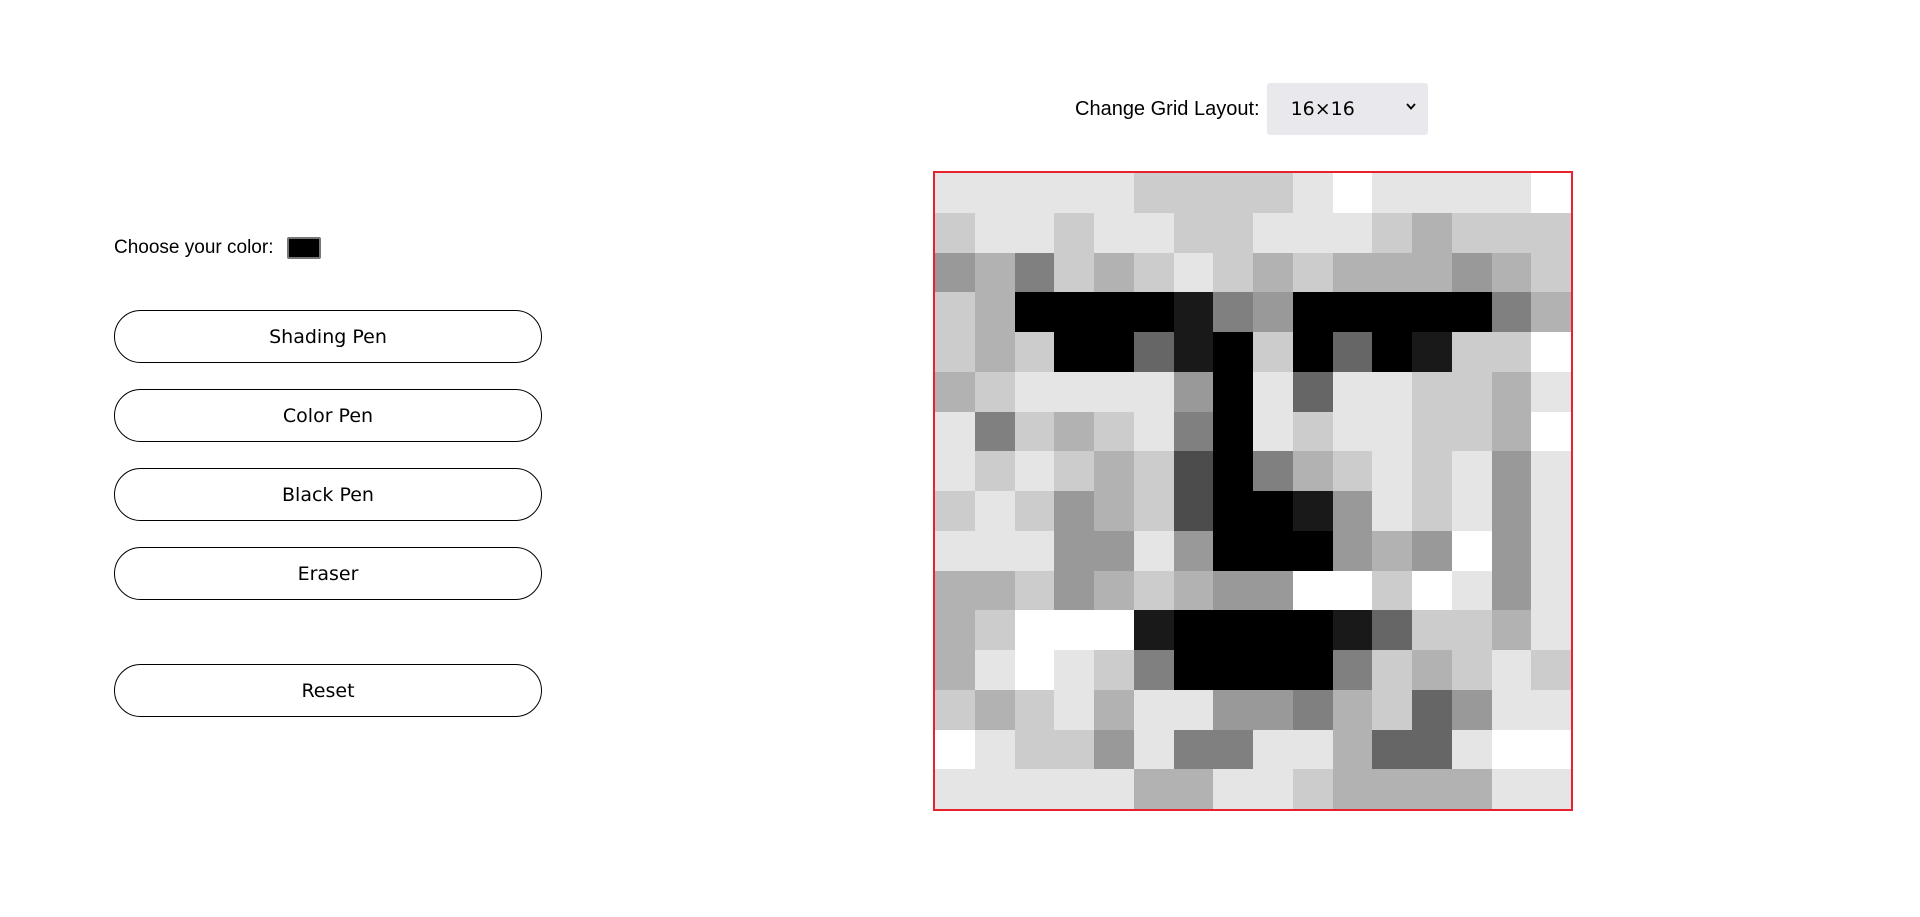  Describe the element at coordinates (304, 248) in the screenshot. I see `color-picker-input` at that location.